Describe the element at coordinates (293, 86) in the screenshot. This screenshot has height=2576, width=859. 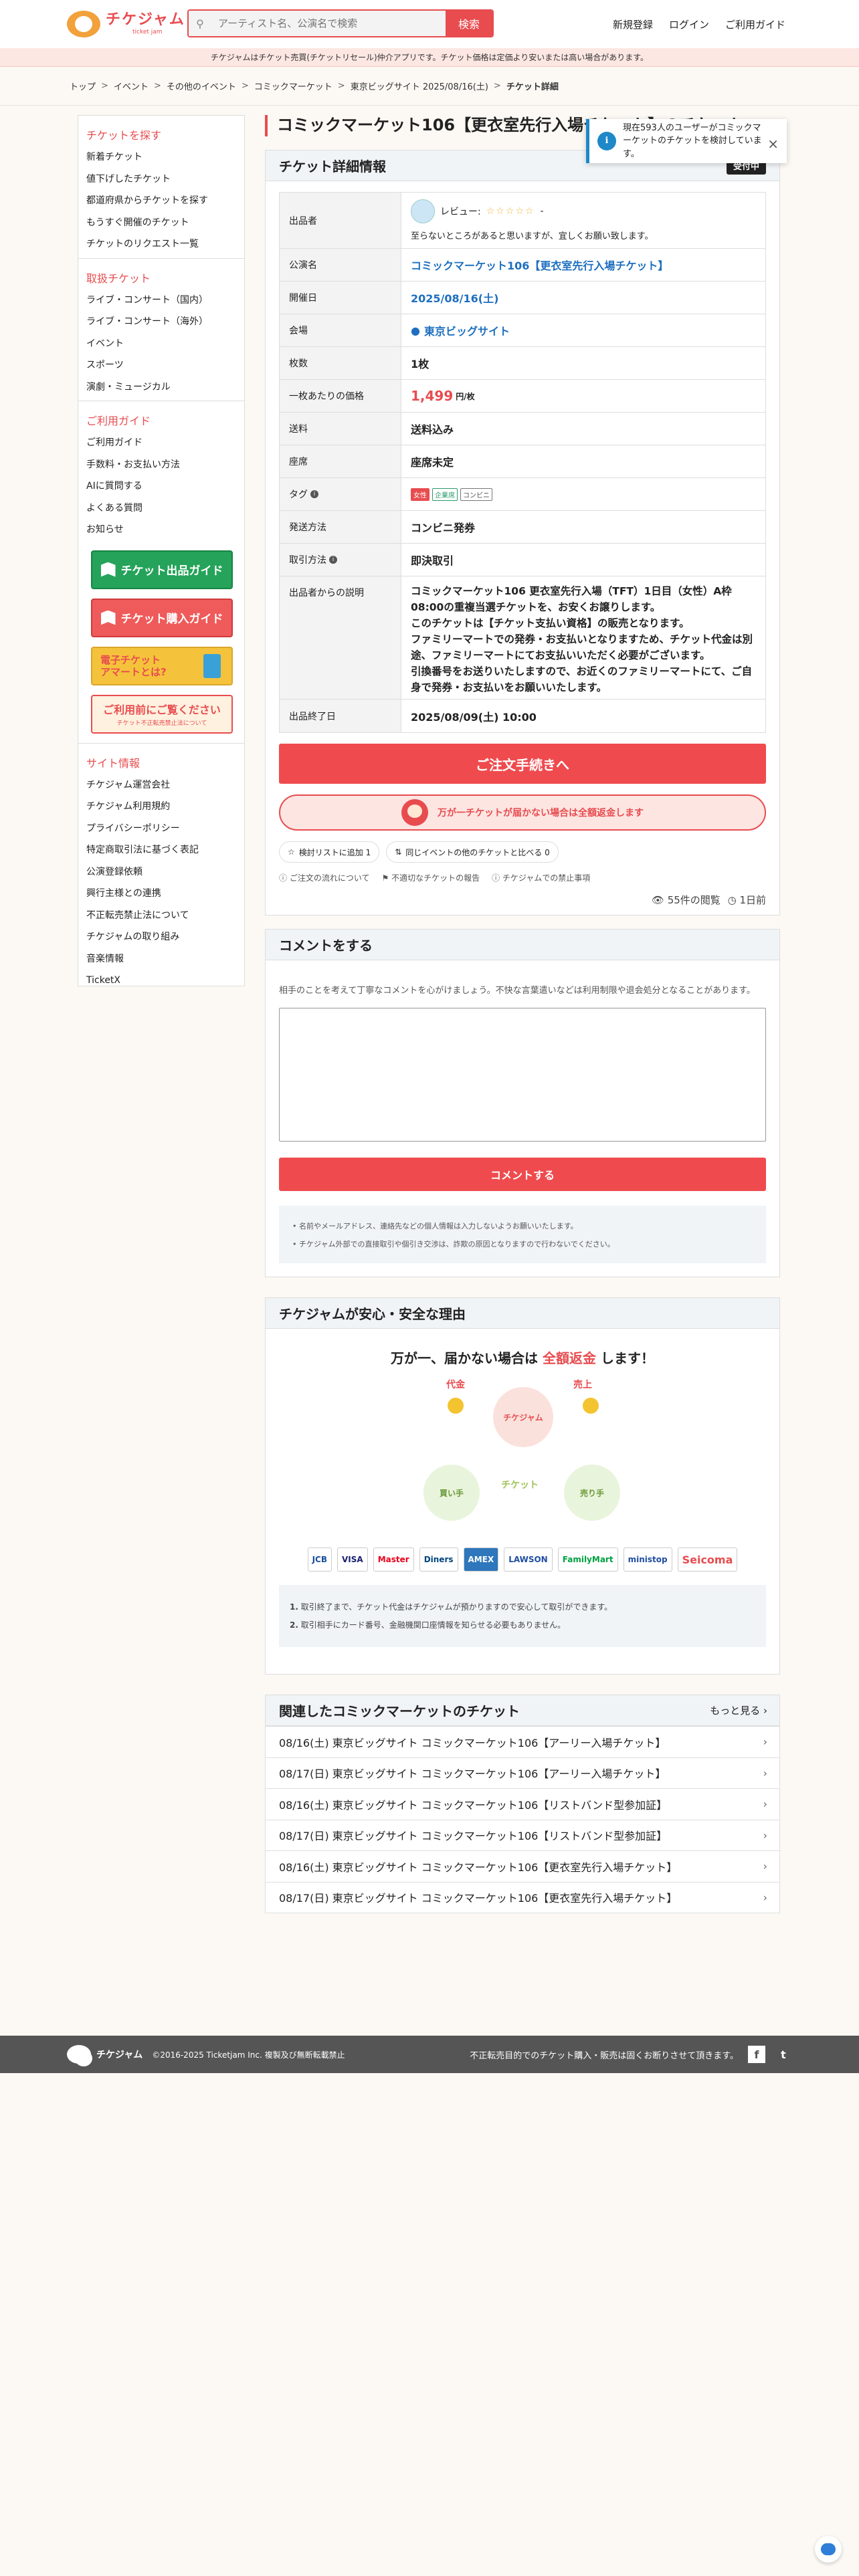
I see `breadcrumb-comiket: コミックマーケット` at that location.